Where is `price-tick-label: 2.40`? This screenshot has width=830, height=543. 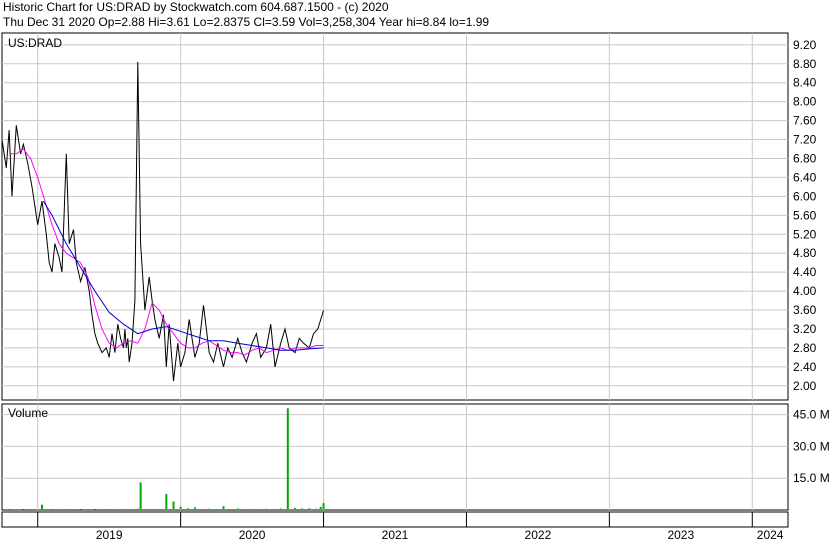
price-tick-label: 2.40 is located at coordinates (805, 367).